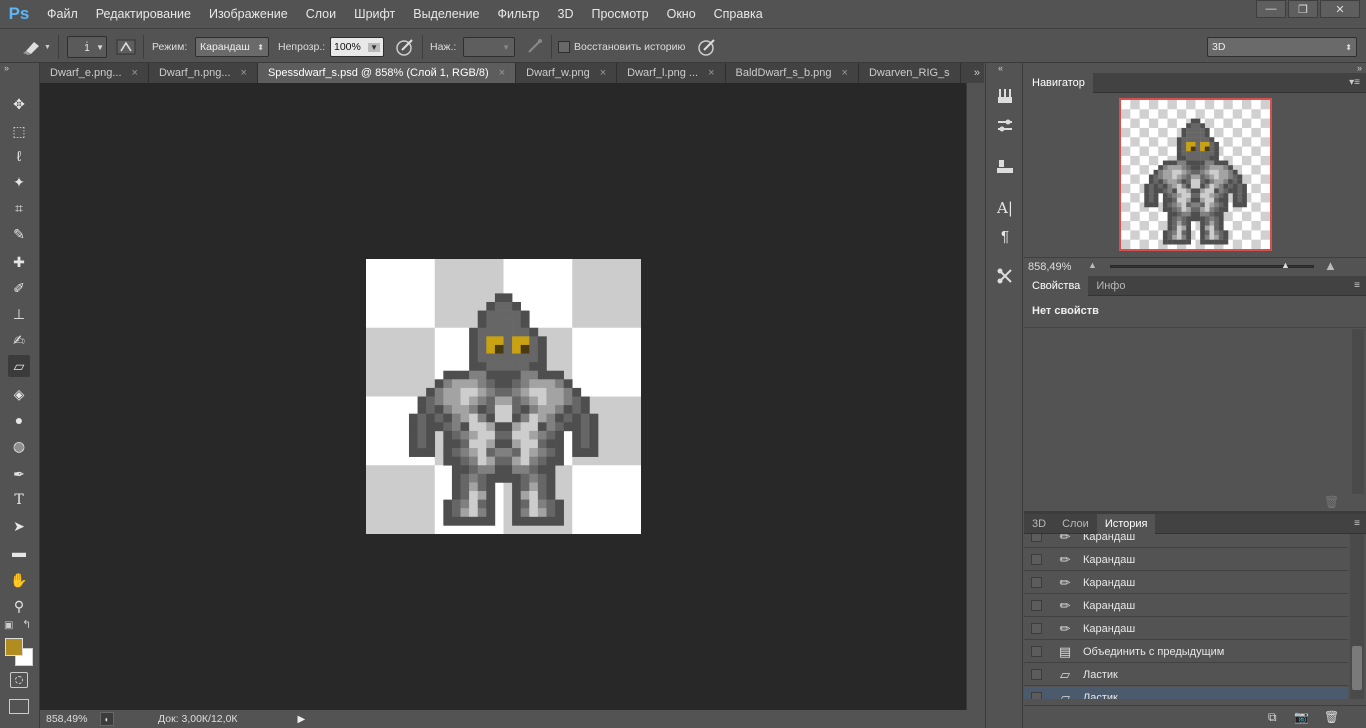 This screenshot has height=728, width=1366. I want to click on airbrush-icon, so click(535, 47).